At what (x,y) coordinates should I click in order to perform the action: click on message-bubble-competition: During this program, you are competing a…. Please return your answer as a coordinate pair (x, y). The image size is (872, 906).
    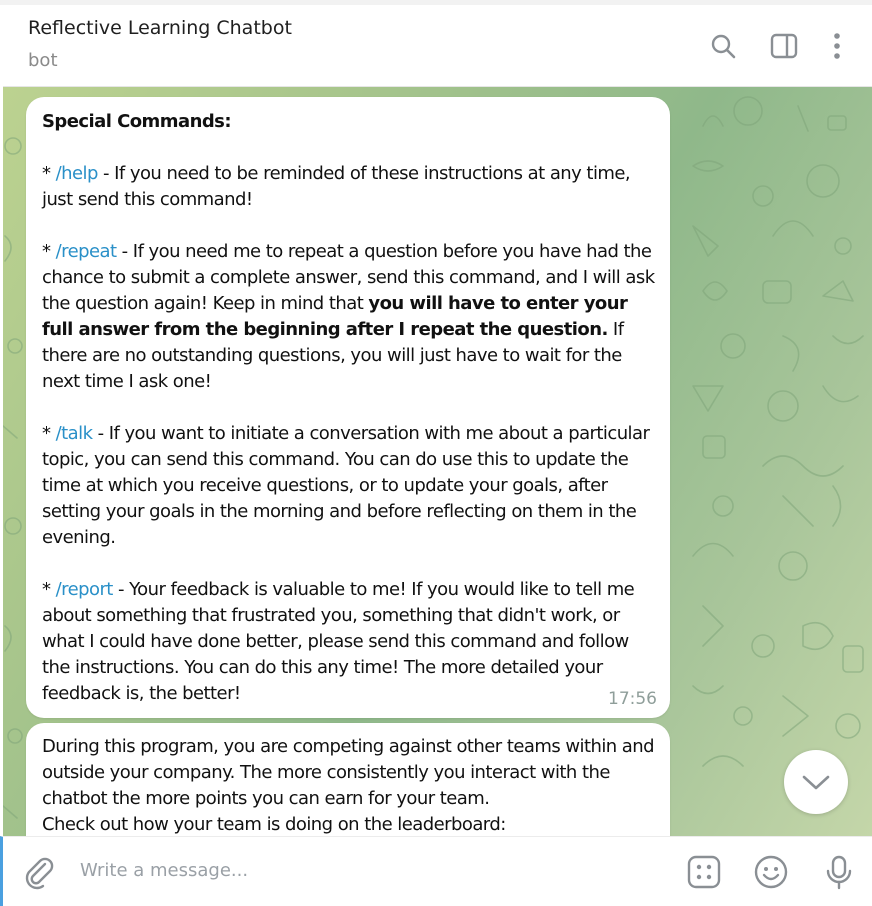
    Looking at the image, I should click on (348, 779).